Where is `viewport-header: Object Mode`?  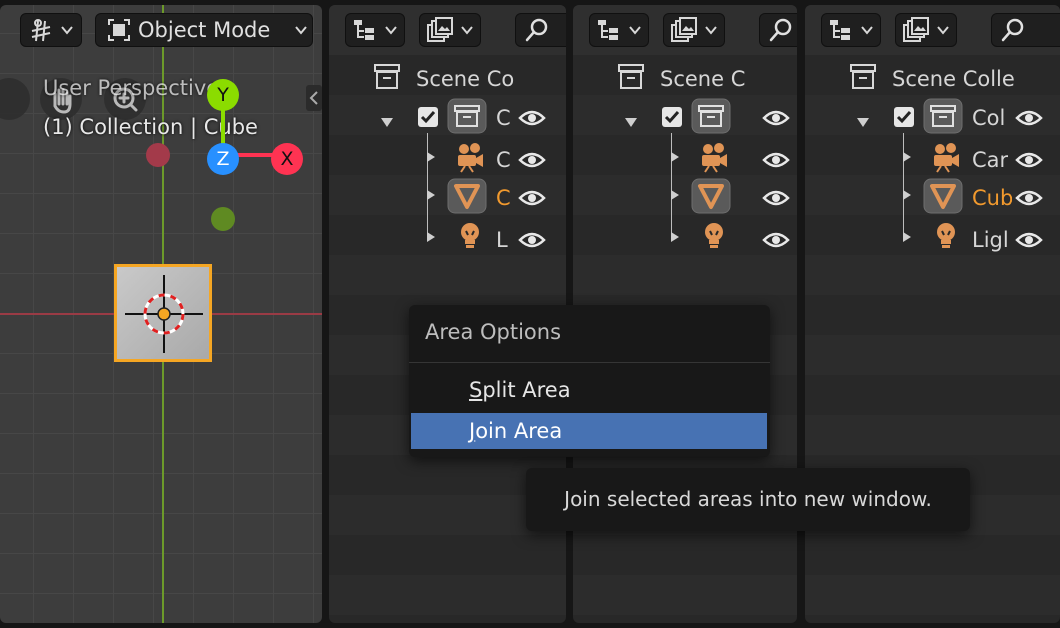 viewport-header: Object Mode is located at coordinates (161, 30).